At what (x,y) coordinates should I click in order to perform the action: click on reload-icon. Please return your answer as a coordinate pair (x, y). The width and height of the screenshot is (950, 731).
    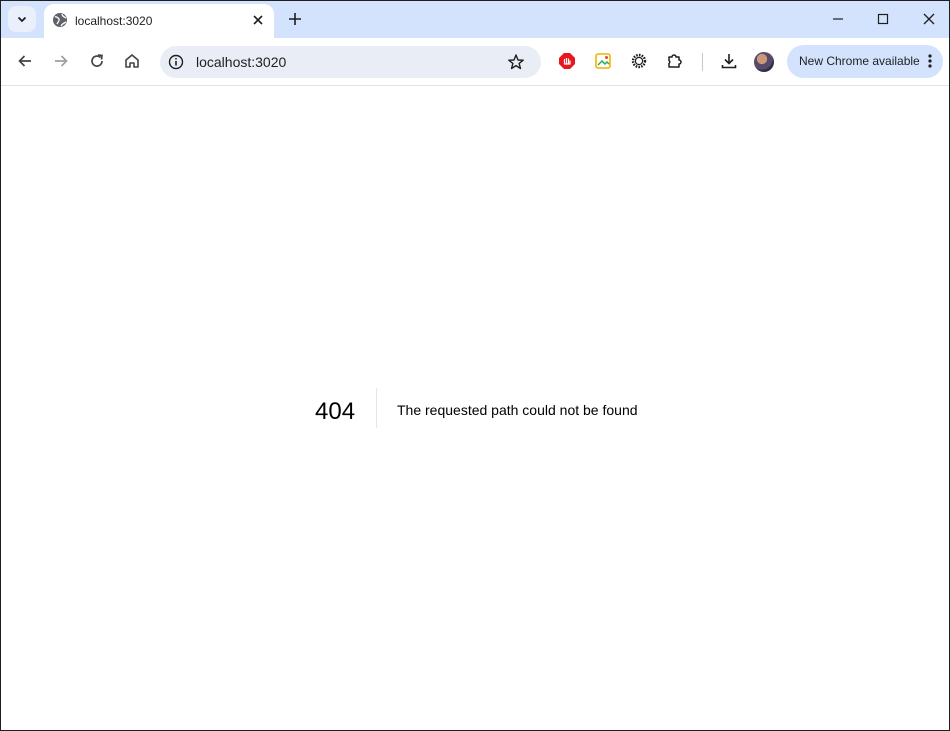
    Looking at the image, I should click on (97, 61).